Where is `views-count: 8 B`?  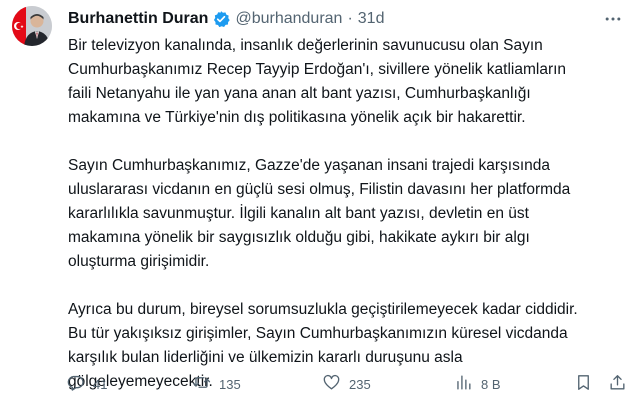
views-count: 8 B is located at coordinates (491, 384).